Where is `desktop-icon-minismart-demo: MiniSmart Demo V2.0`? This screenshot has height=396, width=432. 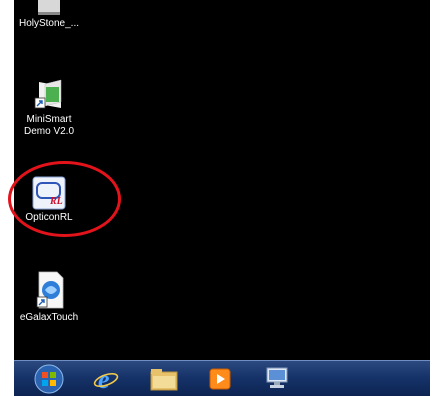 desktop-icon-minismart-demo: MiniSmart Demo V2.0 is located at coordinates (51, 108).